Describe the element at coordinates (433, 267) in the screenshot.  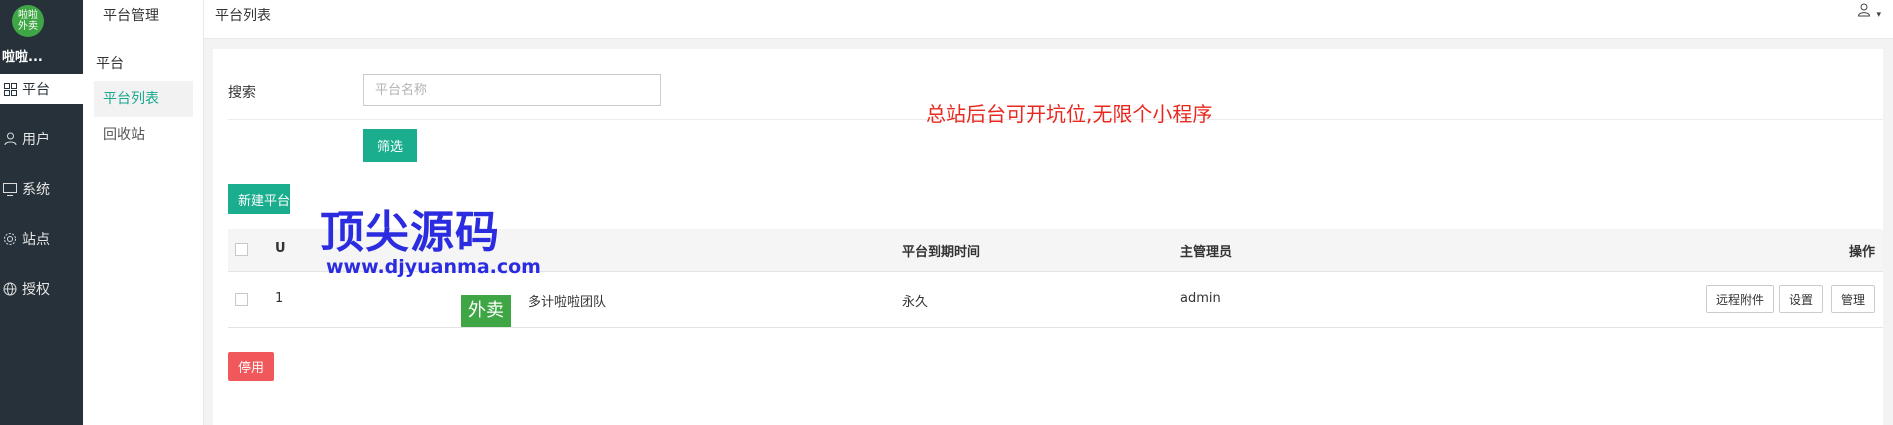
I see `watermark-url: www.djyuanma.com` at that location.